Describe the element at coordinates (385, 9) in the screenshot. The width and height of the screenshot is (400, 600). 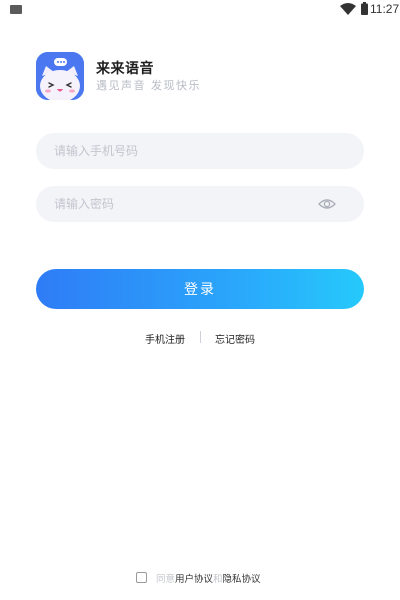
I see `status-time: 11:27` at that location.